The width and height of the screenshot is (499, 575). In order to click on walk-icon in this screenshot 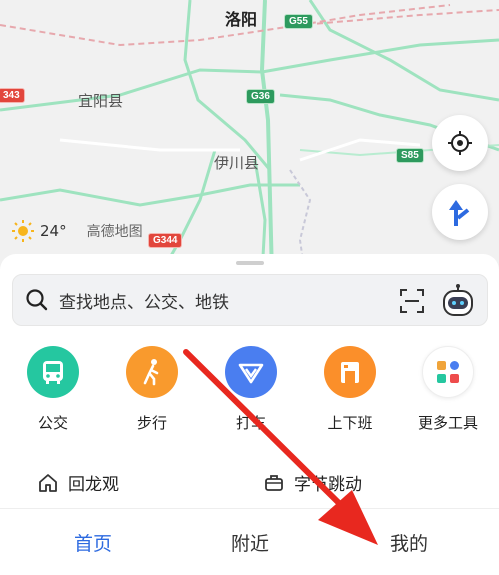, I will do `click(152, 372)`.